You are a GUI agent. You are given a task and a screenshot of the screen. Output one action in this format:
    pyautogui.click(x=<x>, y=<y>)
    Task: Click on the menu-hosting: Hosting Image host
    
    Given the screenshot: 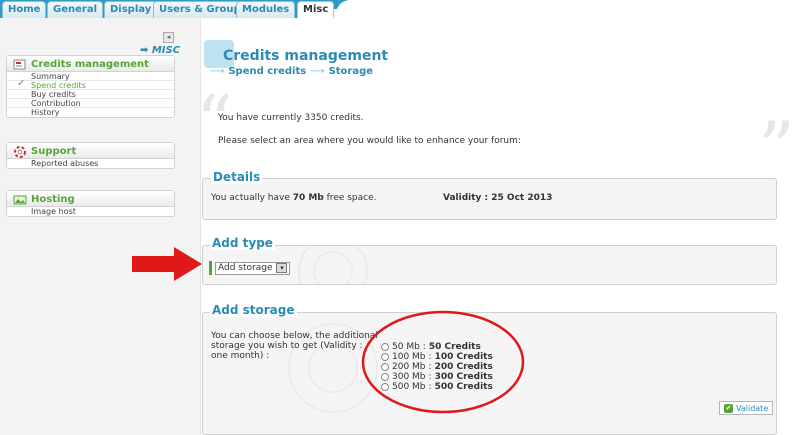 What is the action you would take?
    pyautogui.click(x=90, y=203)
    